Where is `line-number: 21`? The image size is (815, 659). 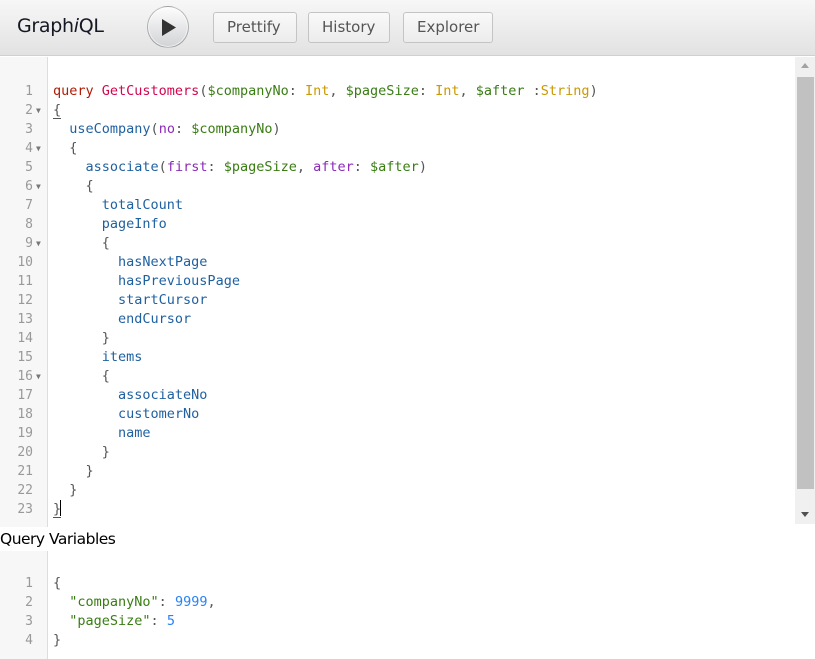 line-number: 21 is located at coordinates (25, 471).